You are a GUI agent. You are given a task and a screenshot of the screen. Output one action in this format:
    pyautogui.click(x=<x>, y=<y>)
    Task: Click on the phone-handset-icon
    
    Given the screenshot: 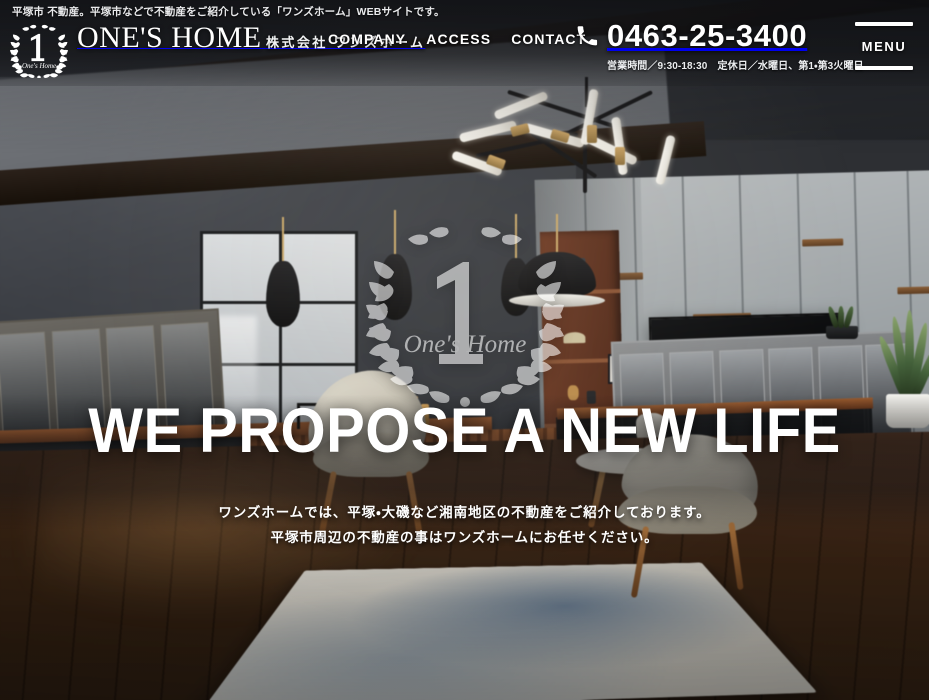 What is the action you would take?
    pyautogui.click(x=587, y=35)
    